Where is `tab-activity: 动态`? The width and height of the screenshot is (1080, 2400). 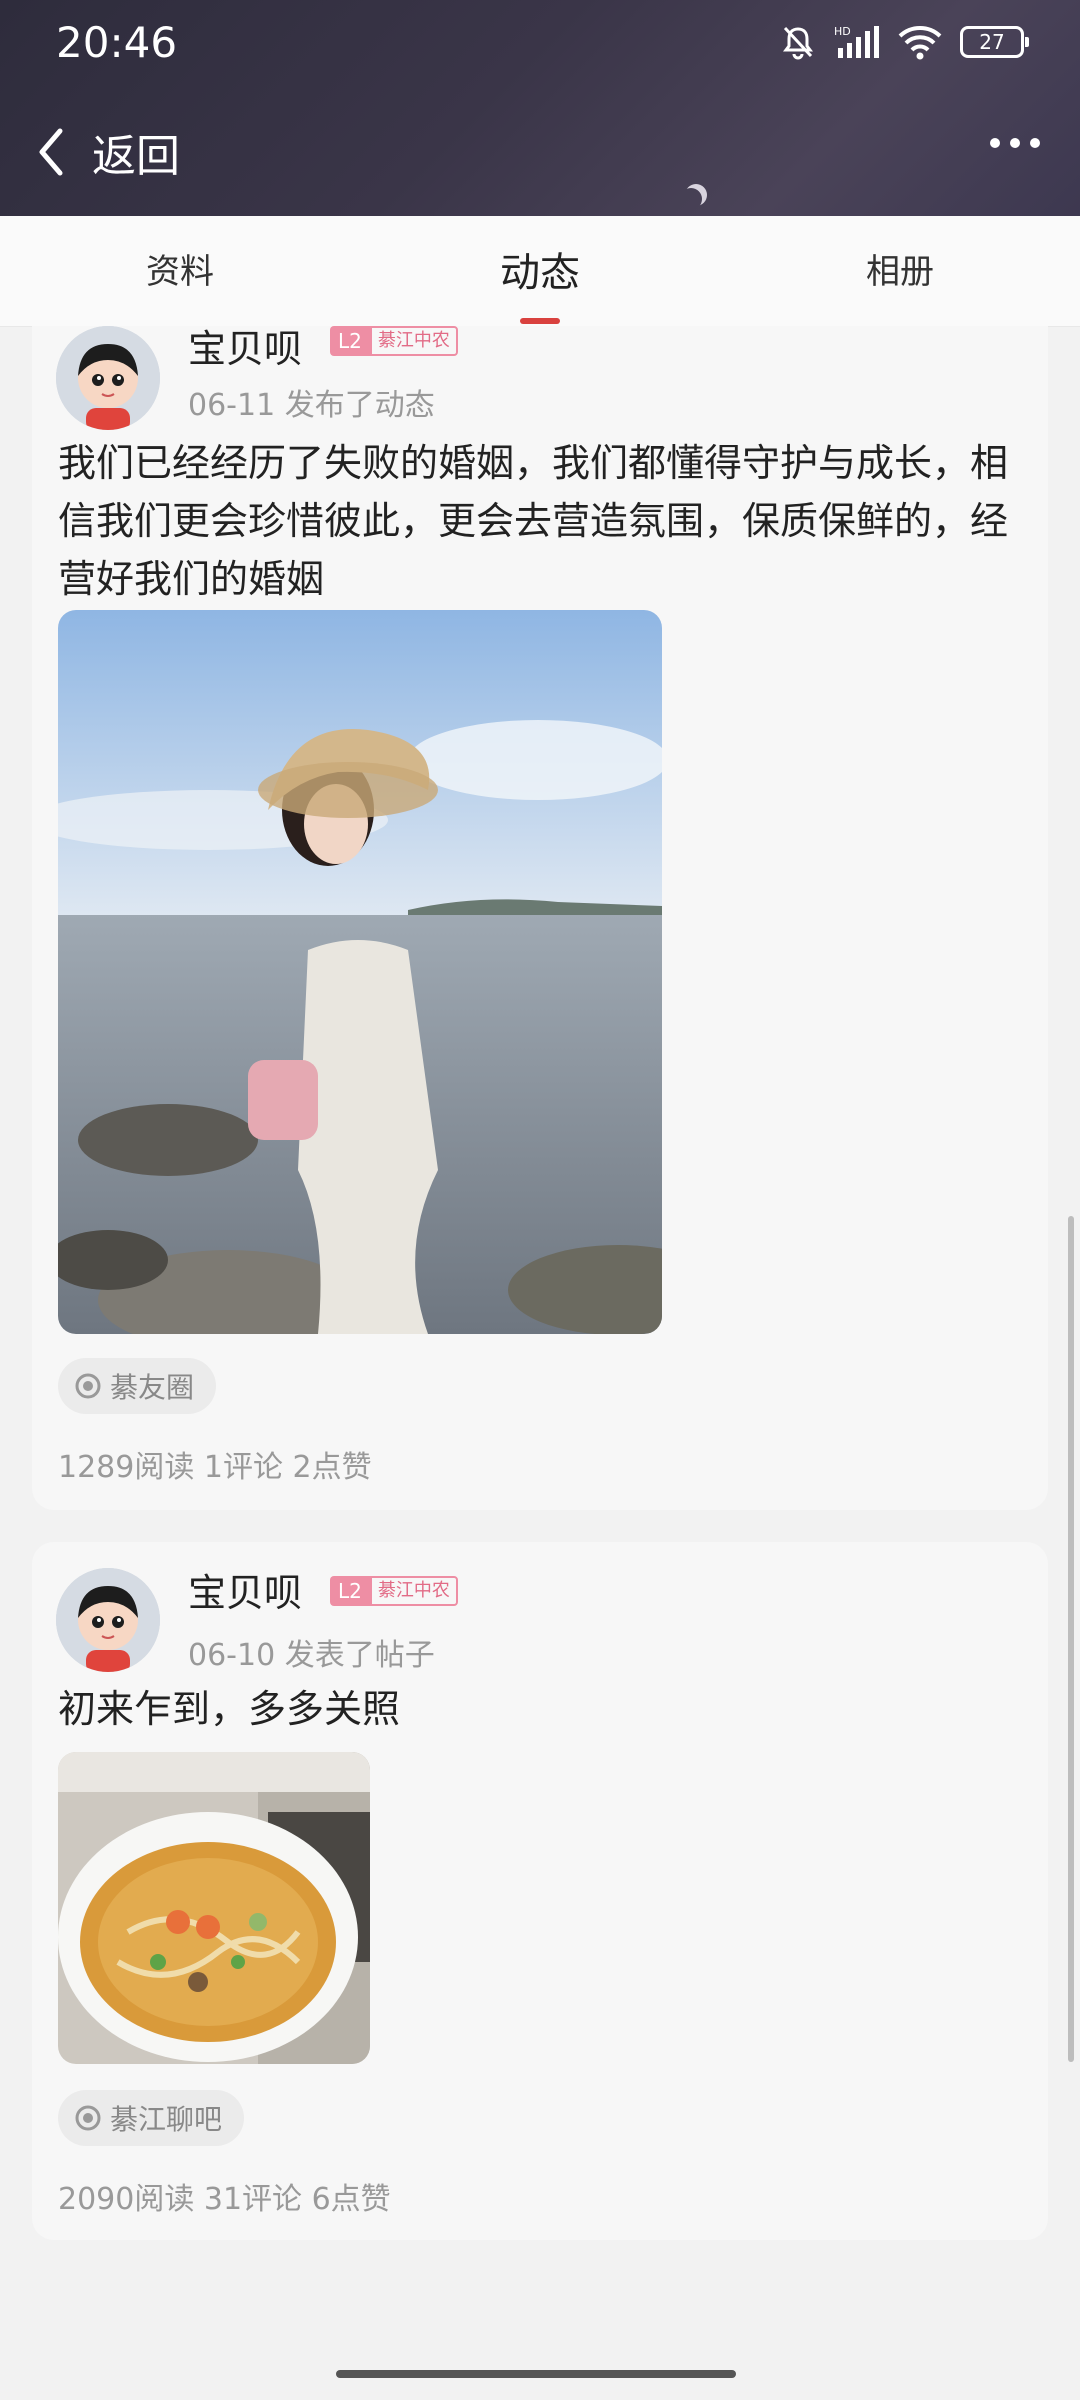 tab-activity: 动态 is located at coordinates (540, 269).